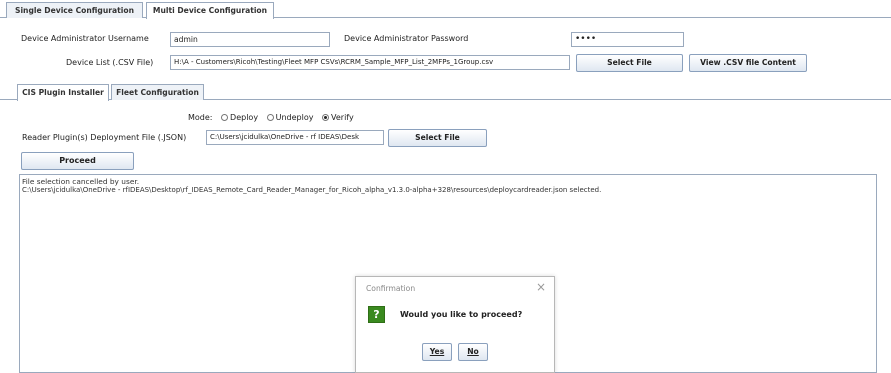 The height and width of the screenshot is (373, 891). Describe the element at coordinates (157, 92) in the screenshot. I see `tab-fleet-configuration: Fleet Configuration` at that location.